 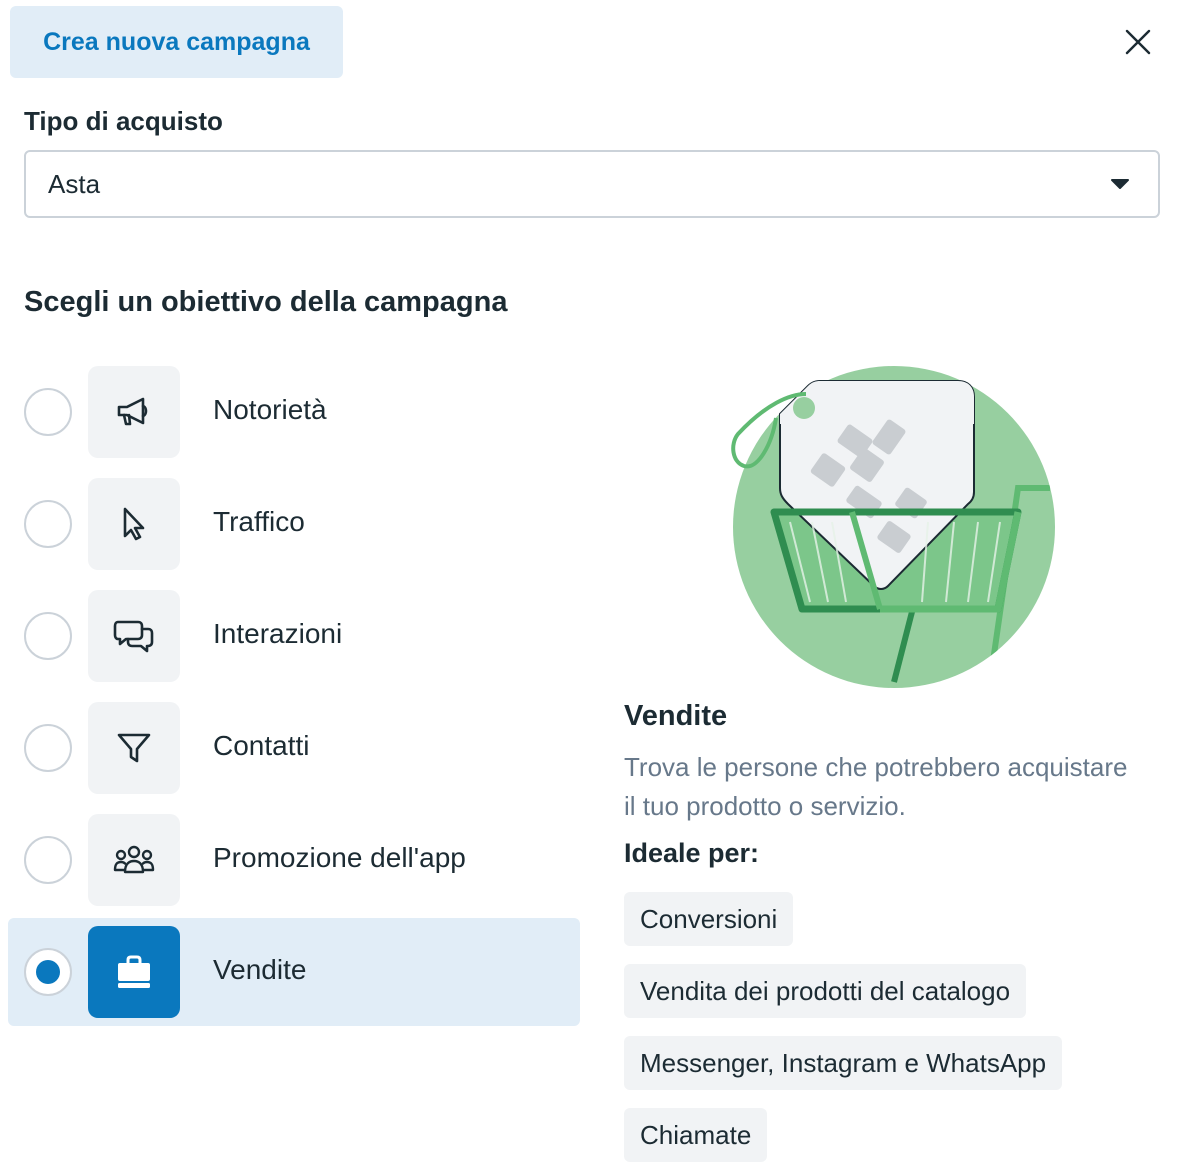 I want to click on shopping-bag-icon, so click(x=134, y=971).